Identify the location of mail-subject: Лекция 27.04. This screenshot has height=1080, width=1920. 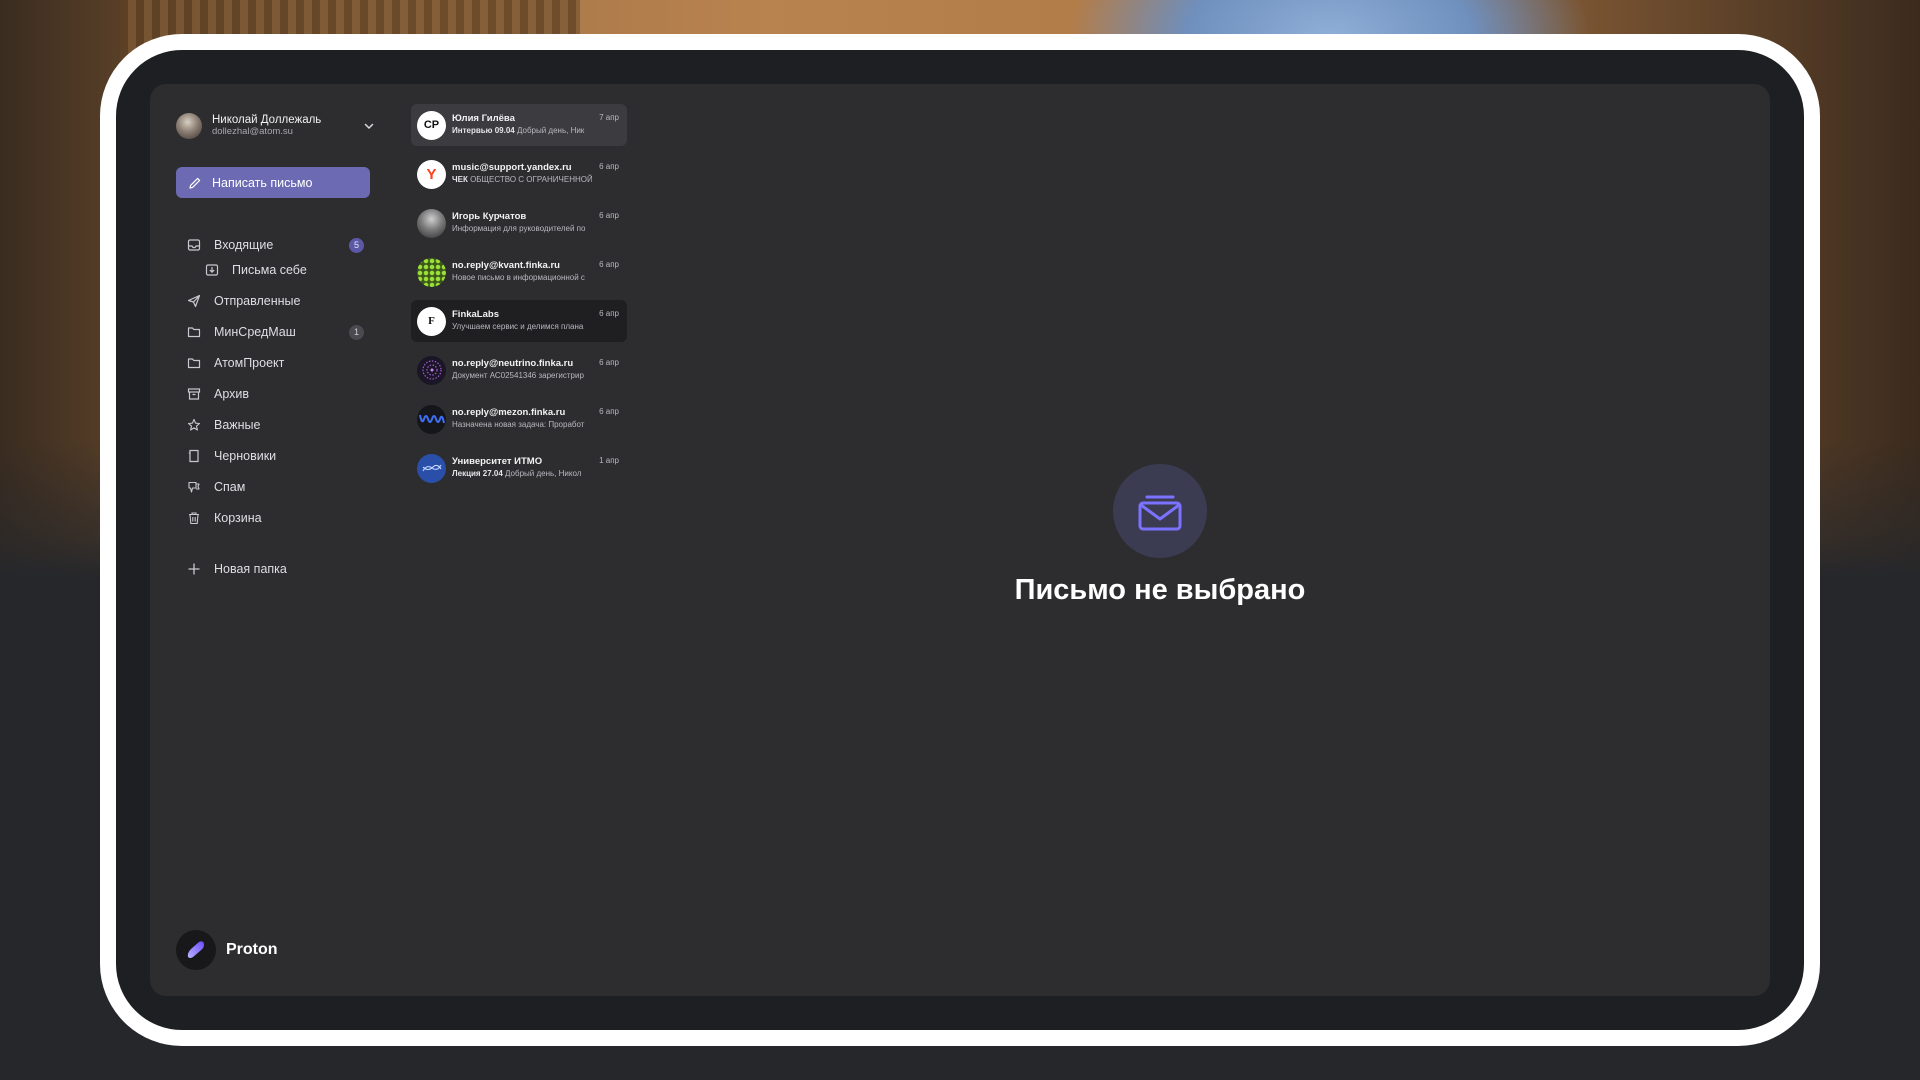
(477, 473).